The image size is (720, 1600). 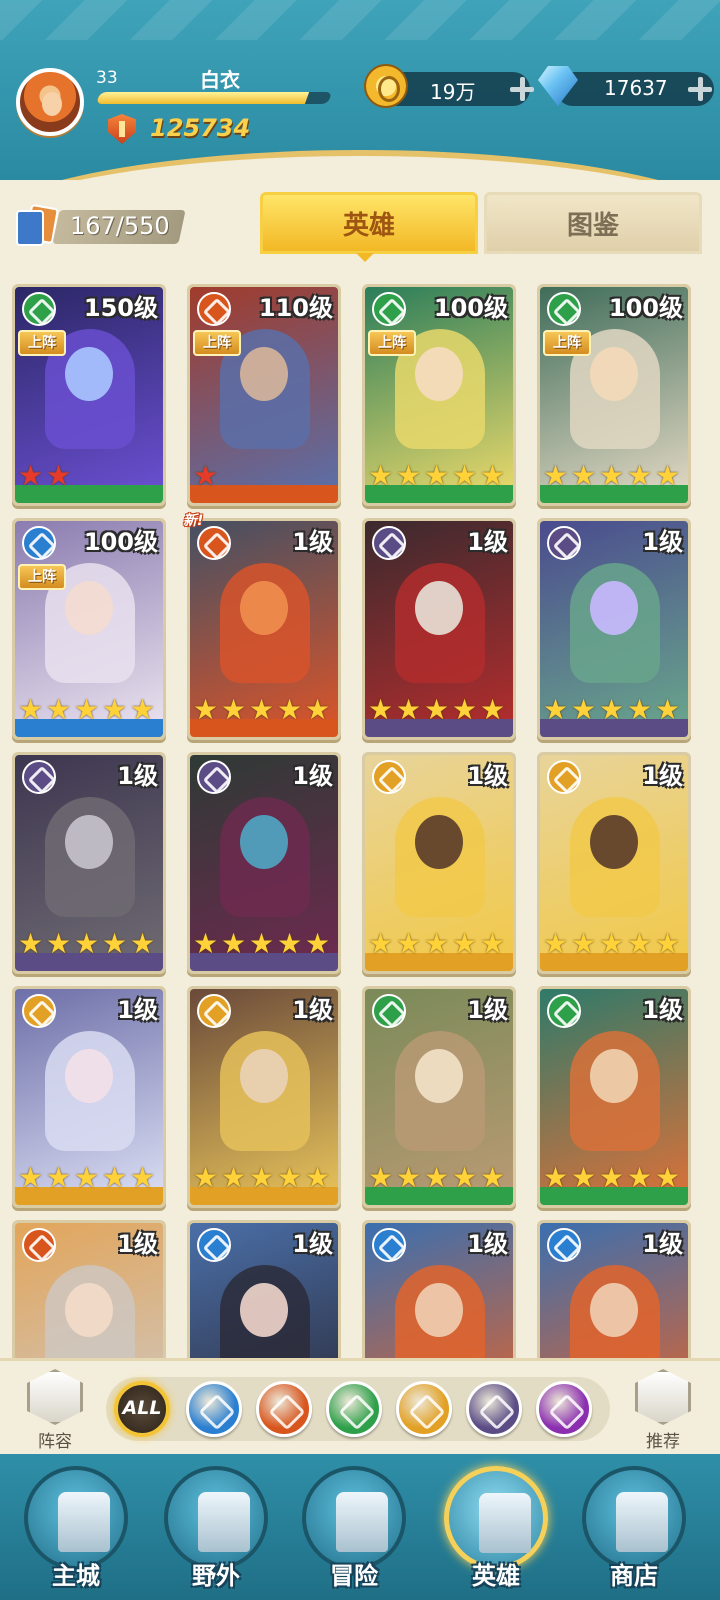 I want to click on lineup-button: 阵容, so click(x=55, y=1410).